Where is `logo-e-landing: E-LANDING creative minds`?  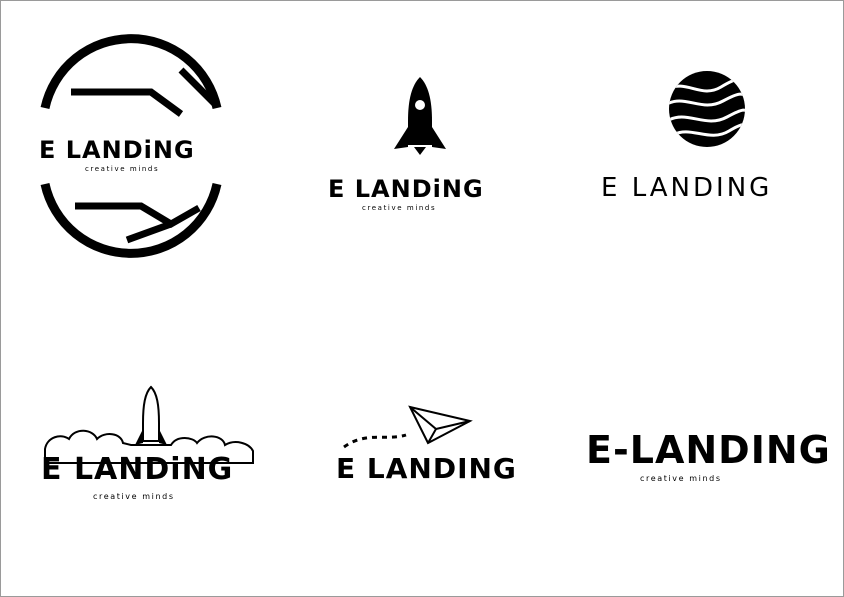
logo-e-landing: E-LANDING creative minds is located at coordinates (708, 461).